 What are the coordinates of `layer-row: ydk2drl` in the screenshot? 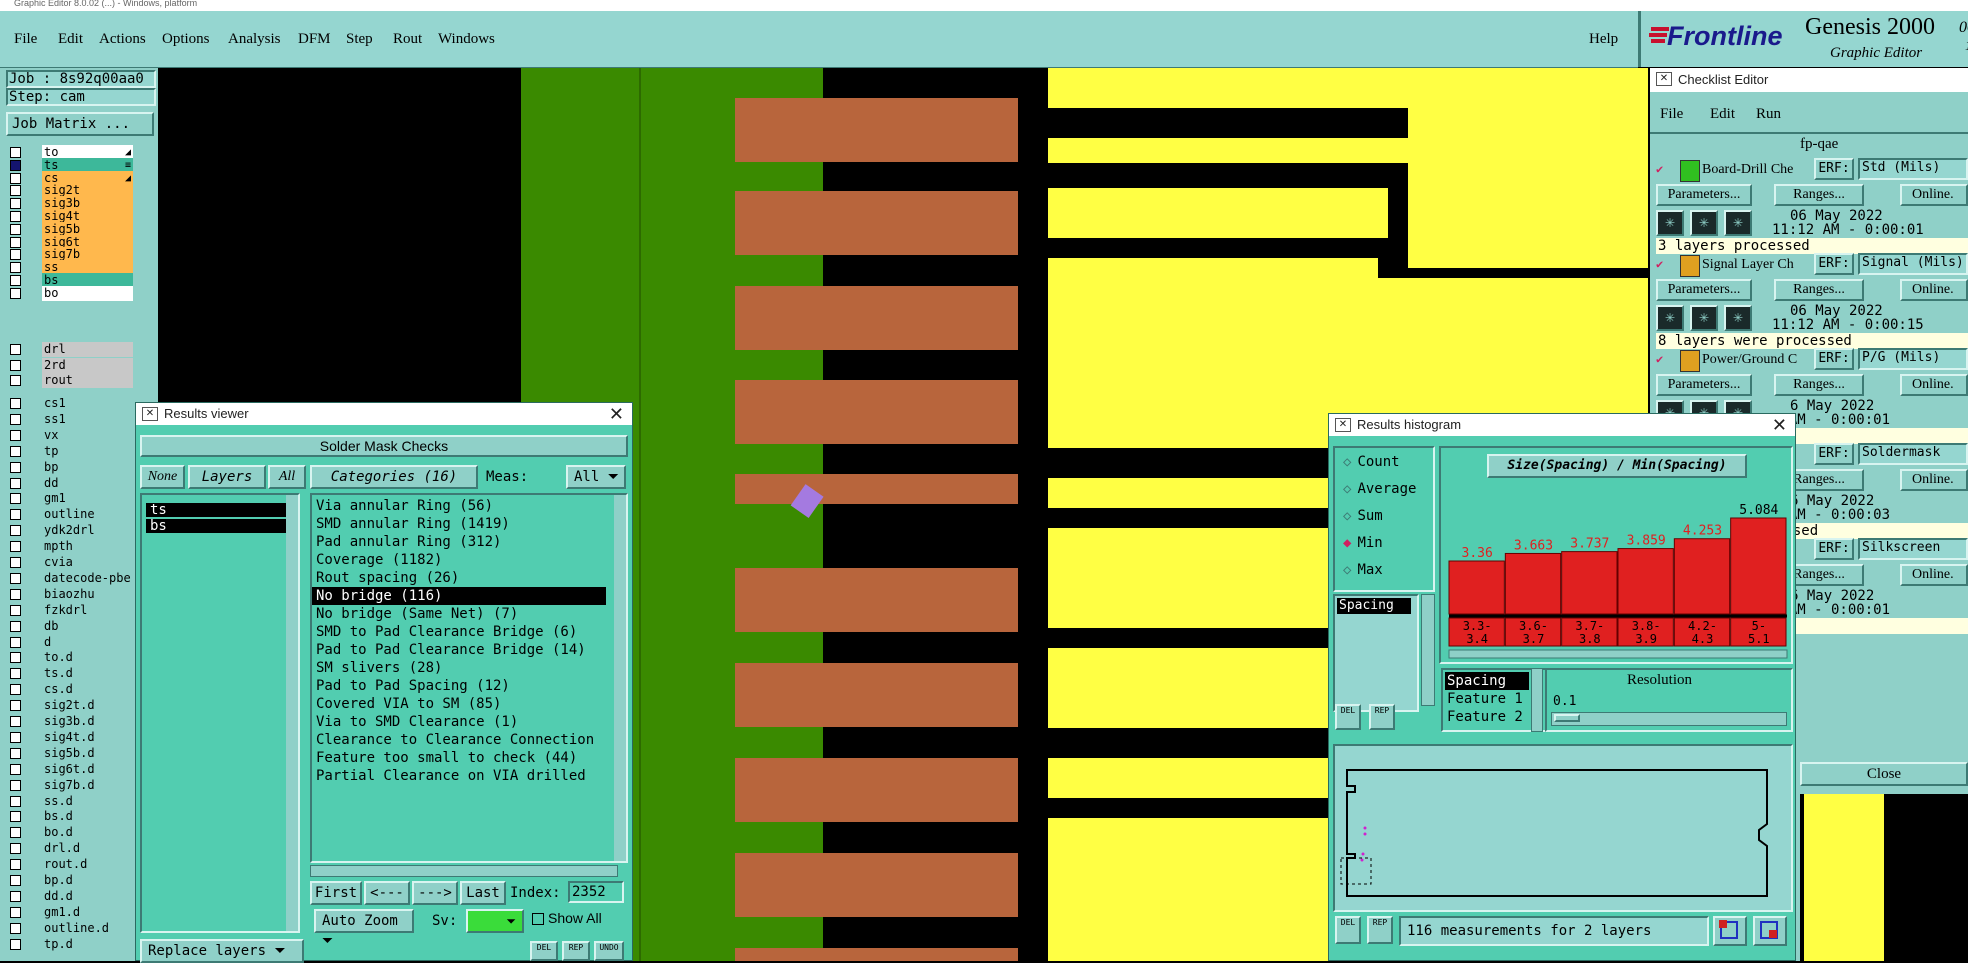 It's located at (70, 531).